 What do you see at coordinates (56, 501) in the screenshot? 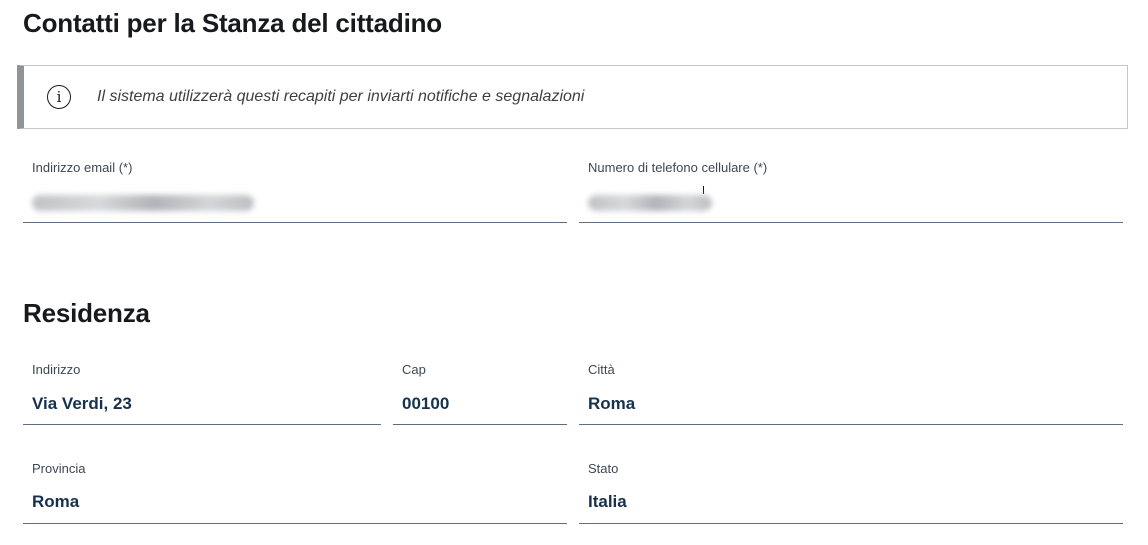
I see `province-field-value: Roma` at bounding box center [56, 501].